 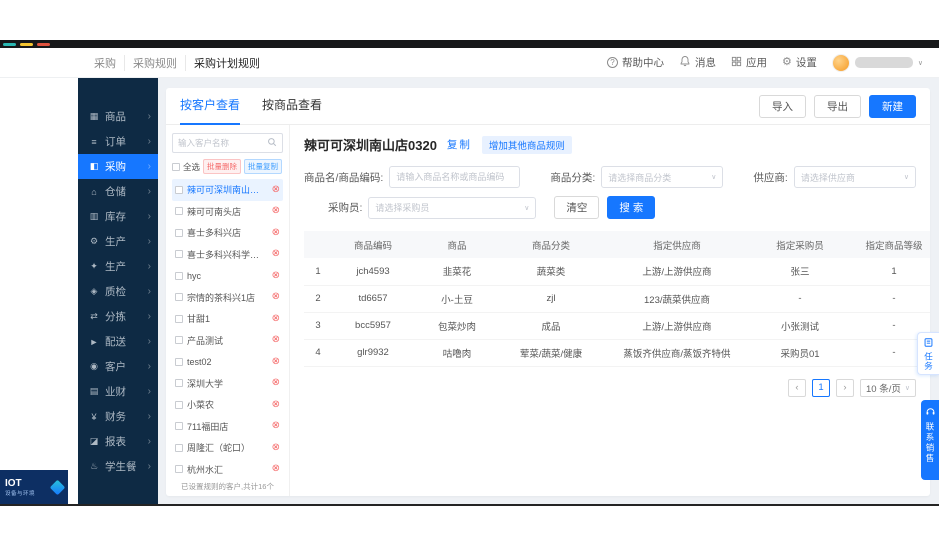 What do you see at coordinates (118, 166) in the screenshot?
I see `sidebar-item: ◧ 采购 ›` at bounding box center [118, 166].